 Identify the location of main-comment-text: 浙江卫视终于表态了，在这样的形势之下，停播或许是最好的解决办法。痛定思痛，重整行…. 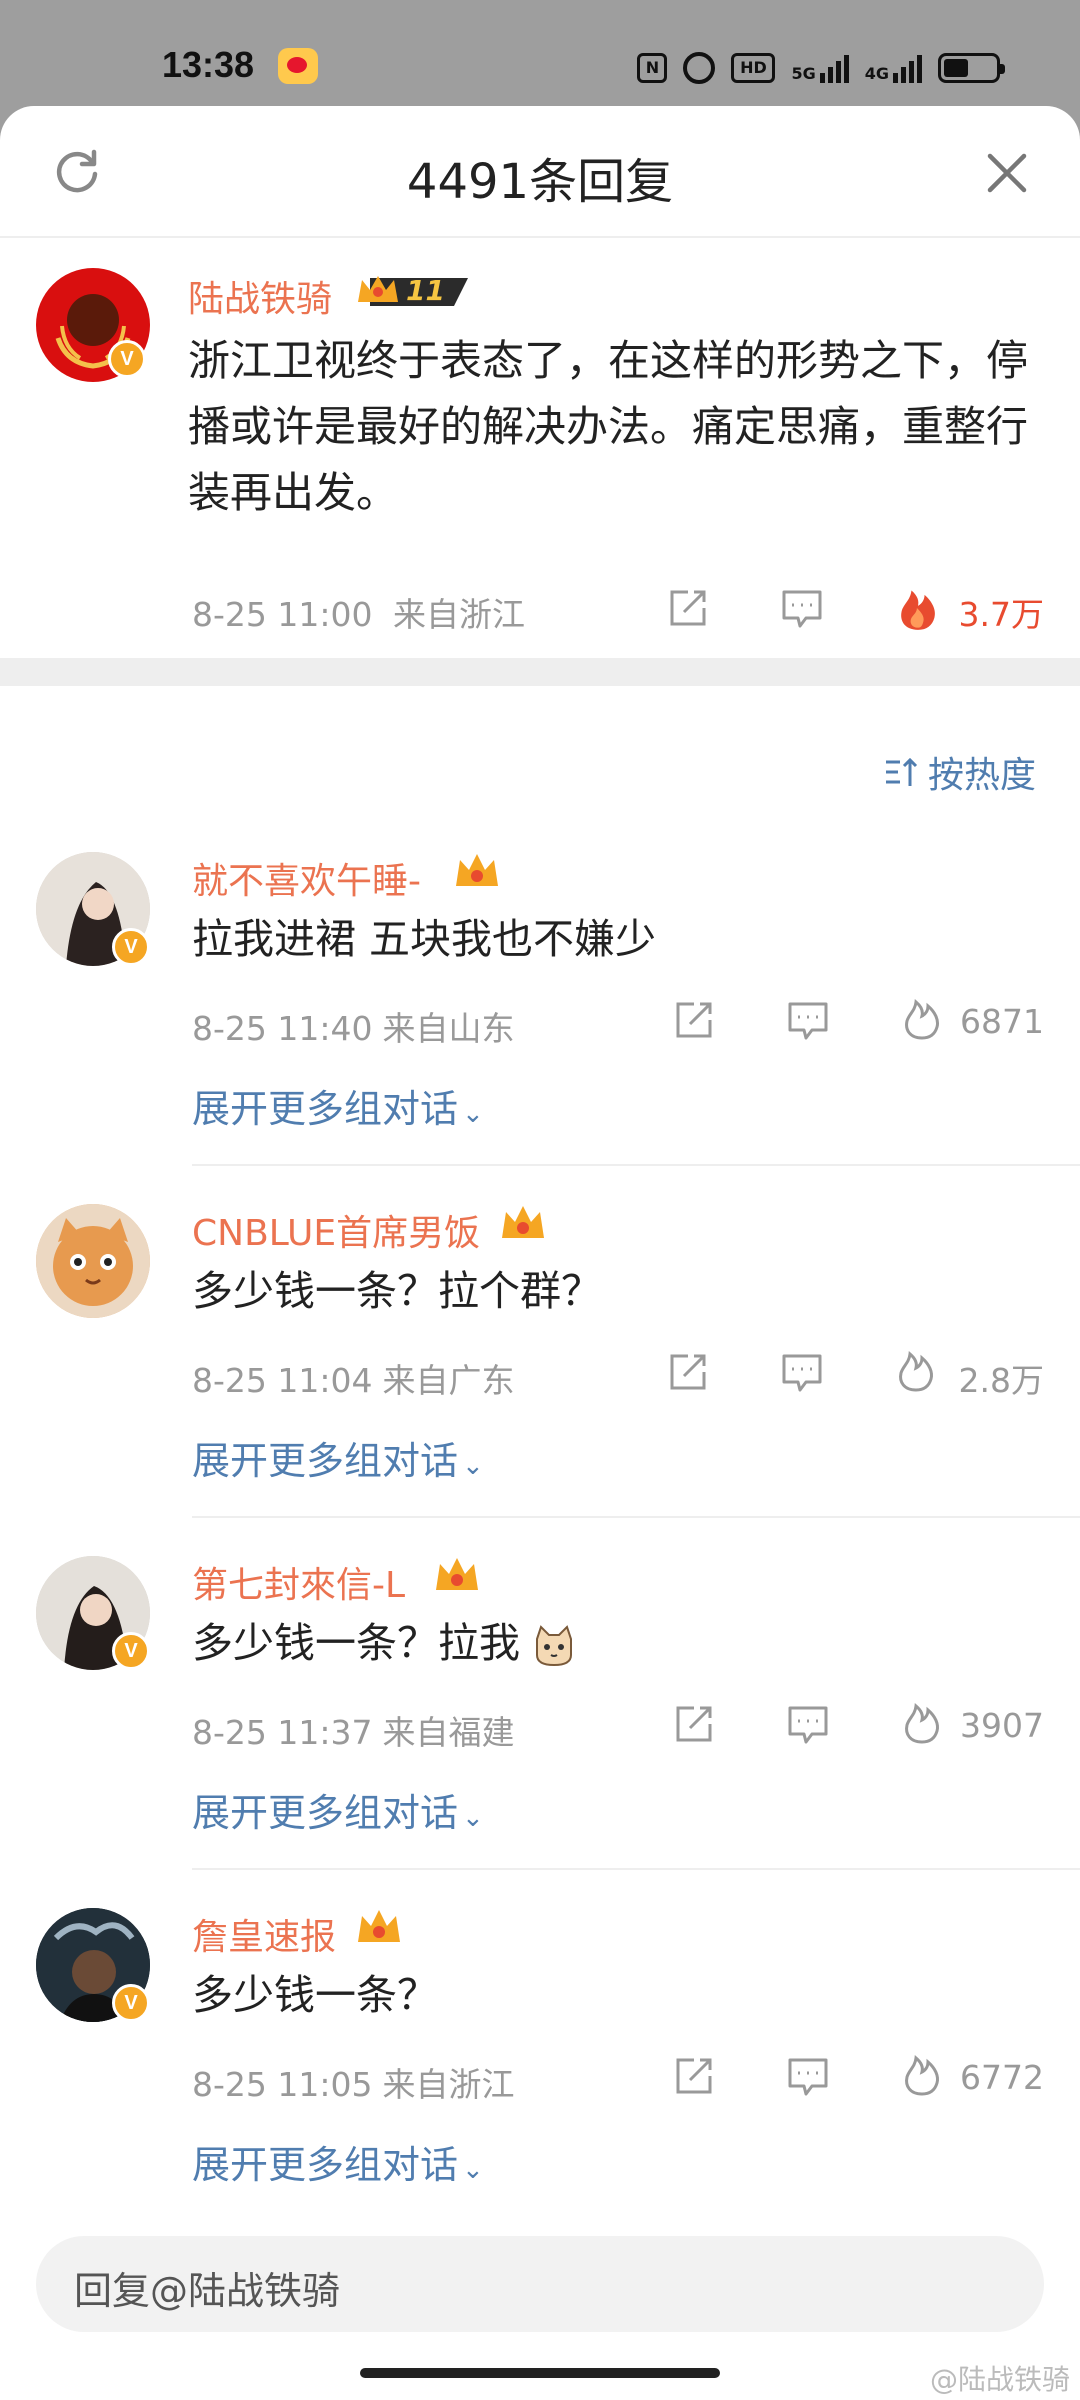
(608, 426).